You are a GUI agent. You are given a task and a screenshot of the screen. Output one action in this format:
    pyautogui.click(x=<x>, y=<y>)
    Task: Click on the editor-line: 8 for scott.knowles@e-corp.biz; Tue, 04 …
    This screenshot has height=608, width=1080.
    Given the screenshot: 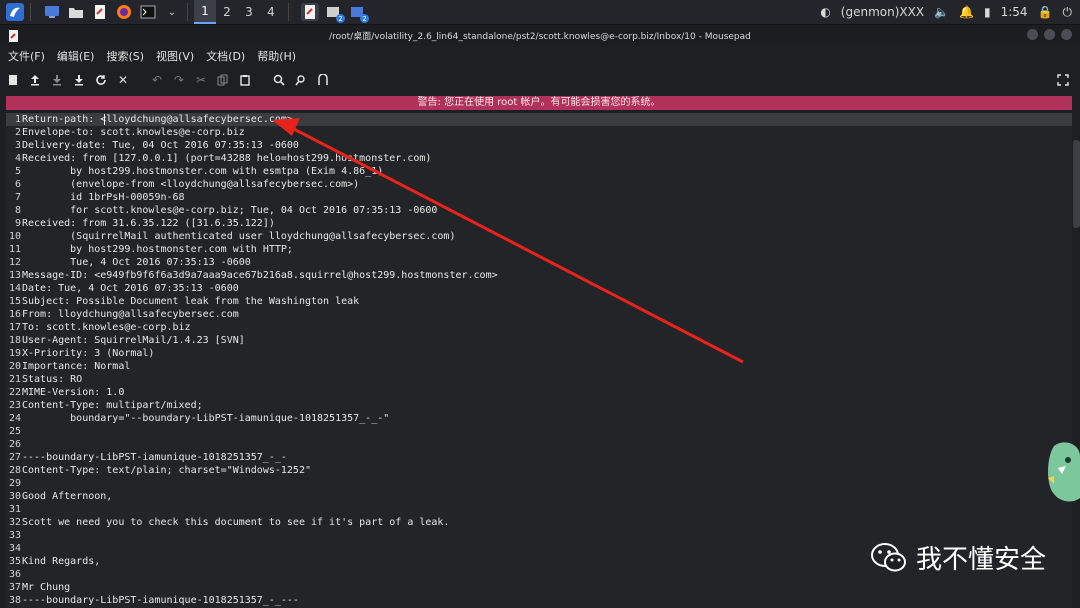 What is the action you would take?
    pyautogui.click(x=539, y=210)
    